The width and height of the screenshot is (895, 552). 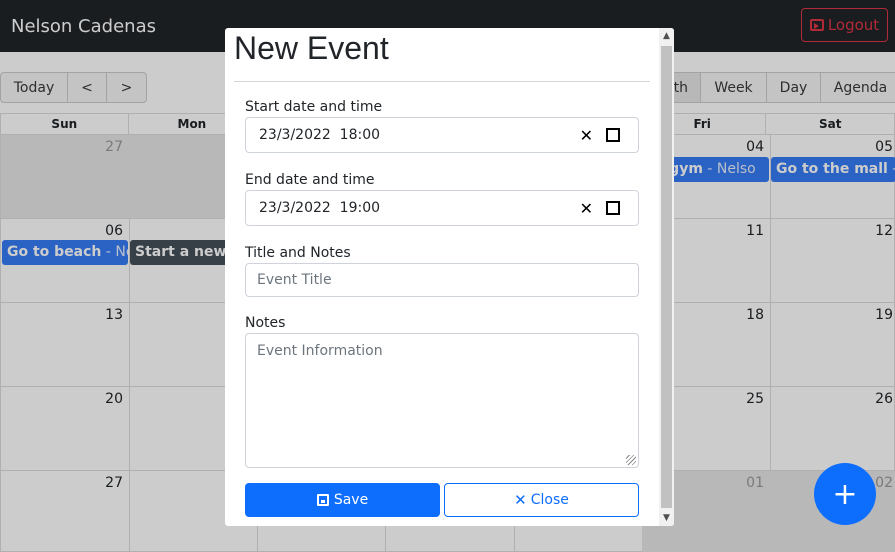 What do you see at coordinates (442, 81) in the screenshot?
I see `divider` at bounding box center [442, 81].